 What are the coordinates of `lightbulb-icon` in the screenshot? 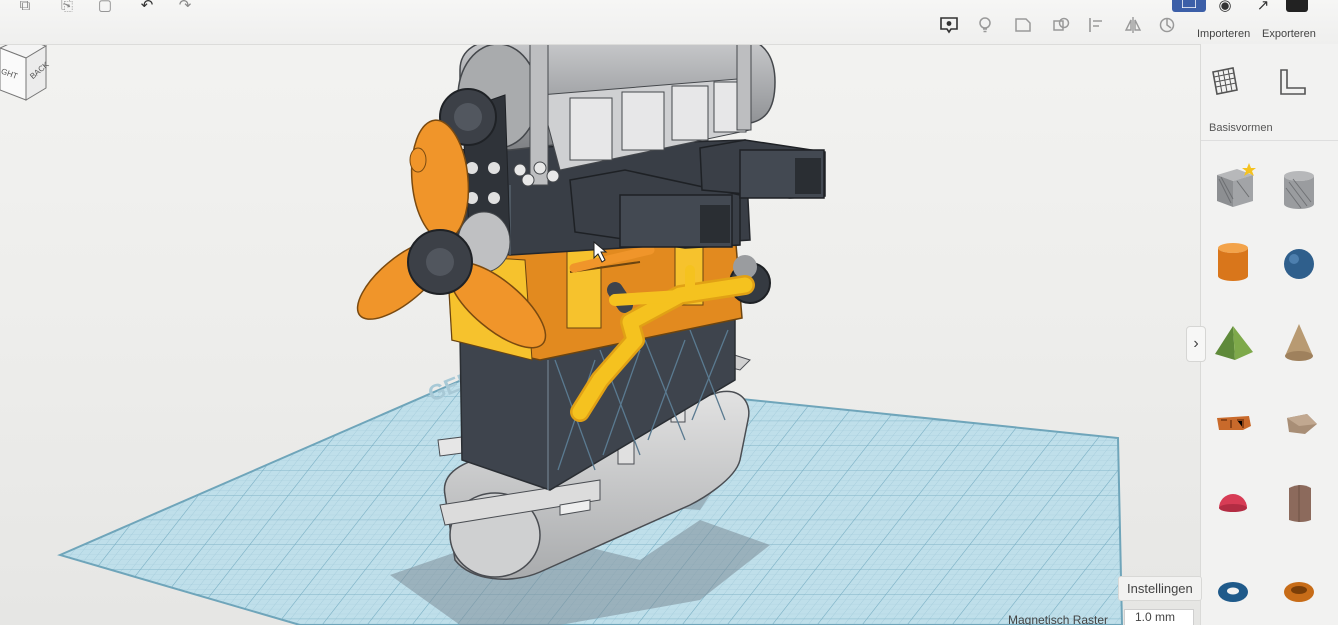 It's located at (985, 25).